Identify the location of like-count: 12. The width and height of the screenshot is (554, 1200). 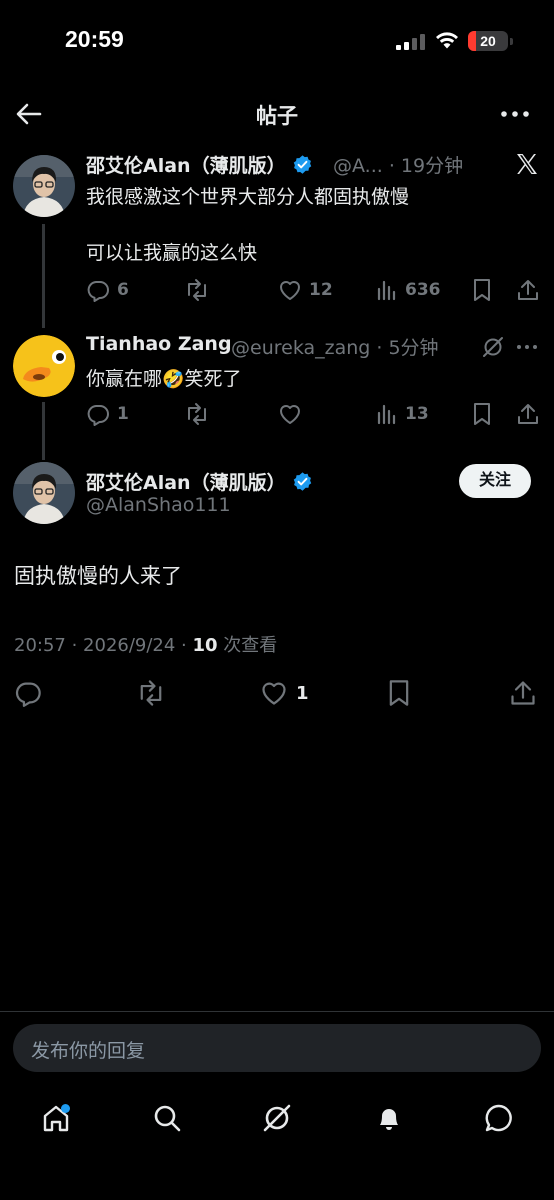
(321, 290).